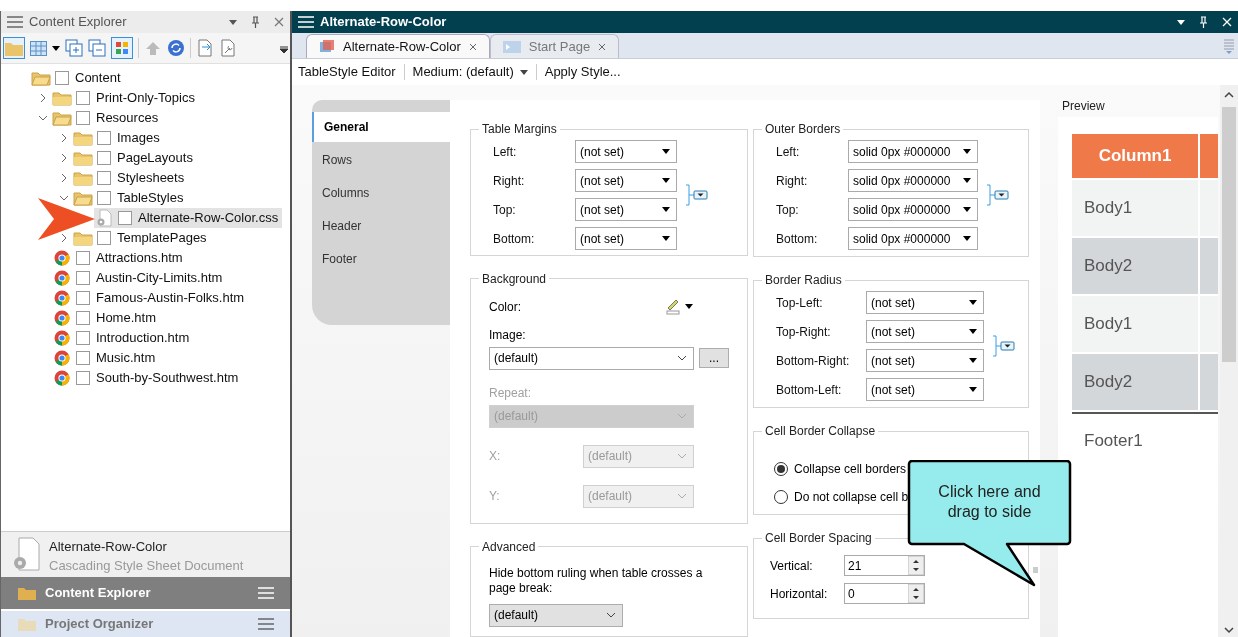  I want to click on document-wrench-icon, so click(228, 48).